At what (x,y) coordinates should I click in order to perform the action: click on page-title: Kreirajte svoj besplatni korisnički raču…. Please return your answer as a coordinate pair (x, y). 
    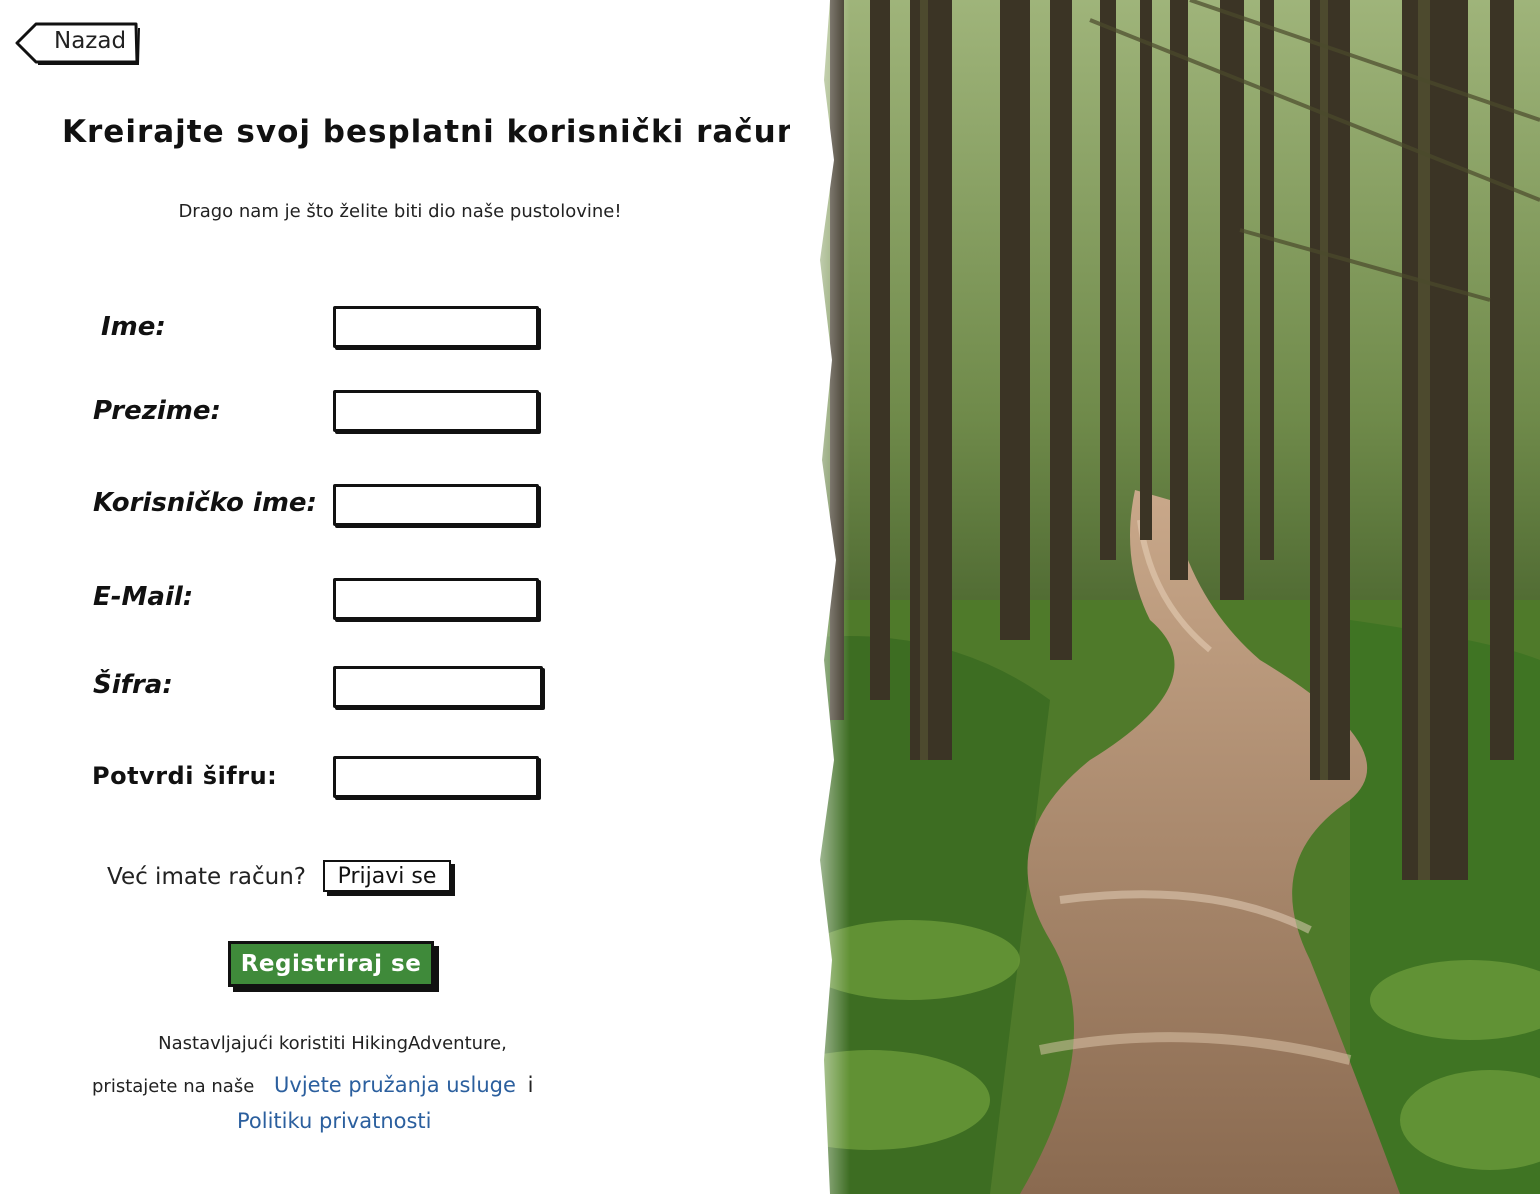
    Looking at the image, I should click on (431, 132).